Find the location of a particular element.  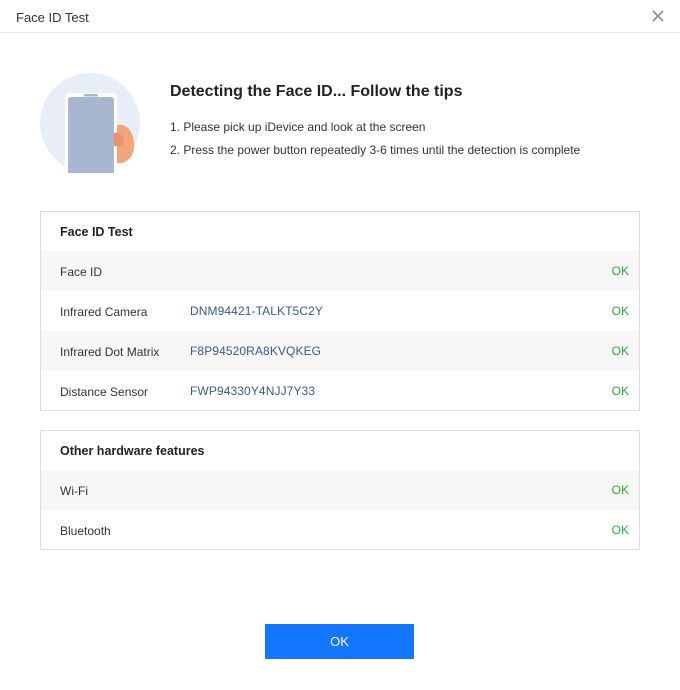

row-label: Face ID is located at coordinates (81, 272).